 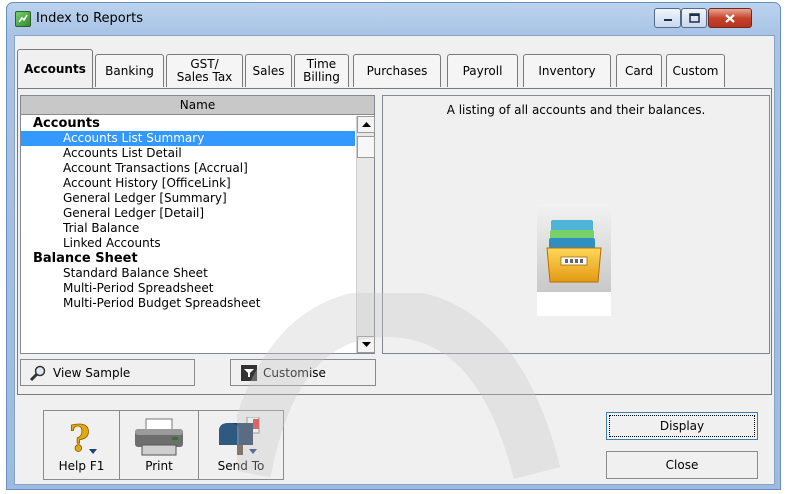 I want to click on list-group-balance-sheet: Balance Sheet, so click(x=188, y=258).